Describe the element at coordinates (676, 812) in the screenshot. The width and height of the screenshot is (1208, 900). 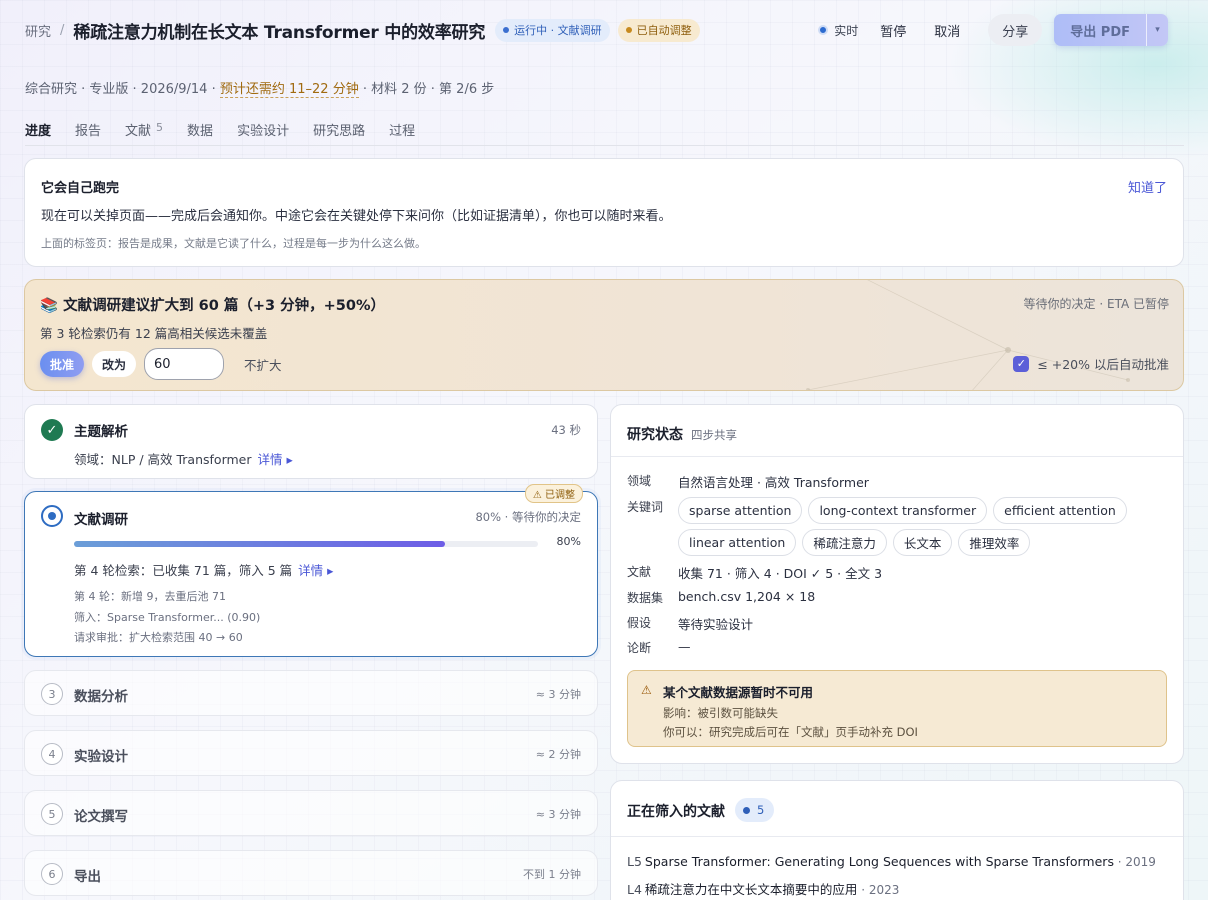
I see `literature-title: 正在筛入的文献` at that location.